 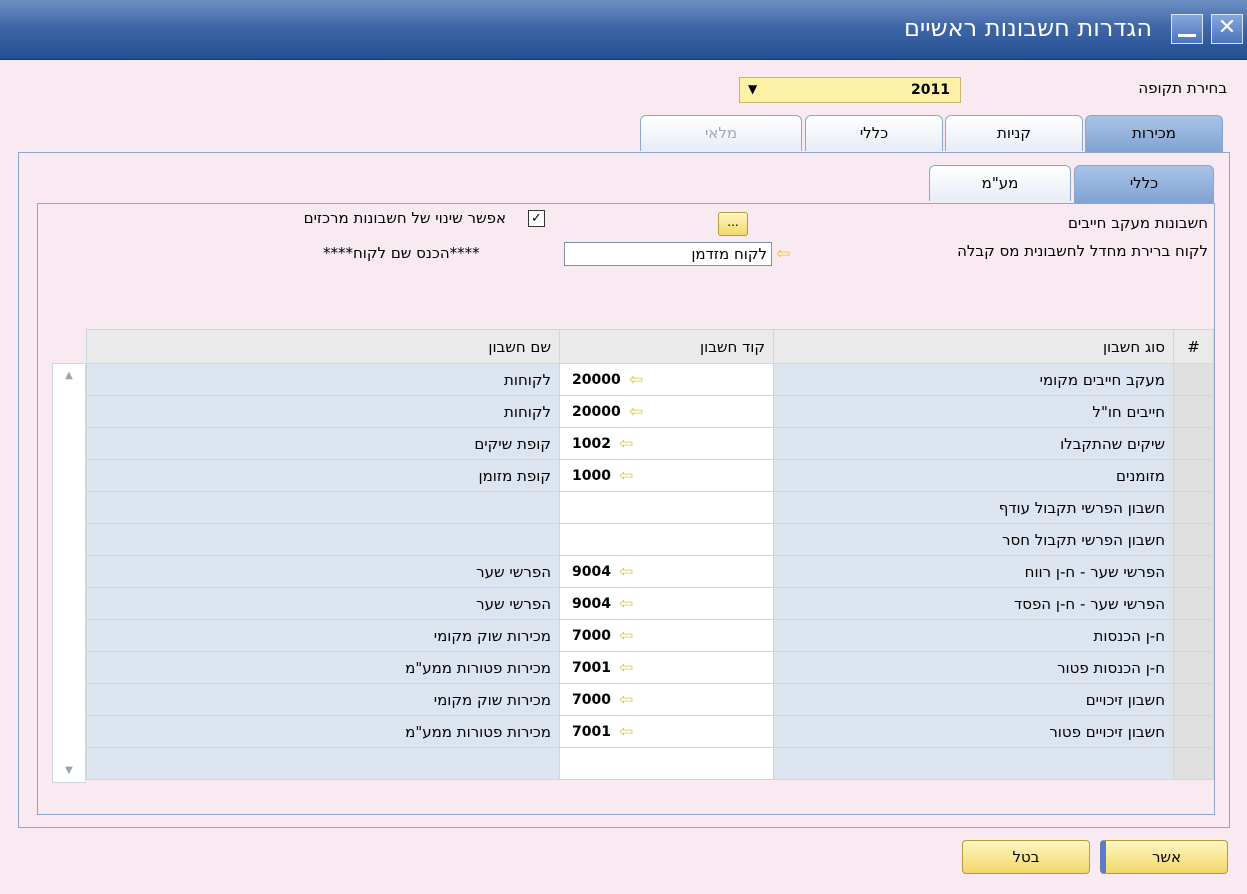 I want to click on table-row: ח-ן הכנסות ⇦ 7000 מכירות שוק מקומי, so click(x=650, y=635).